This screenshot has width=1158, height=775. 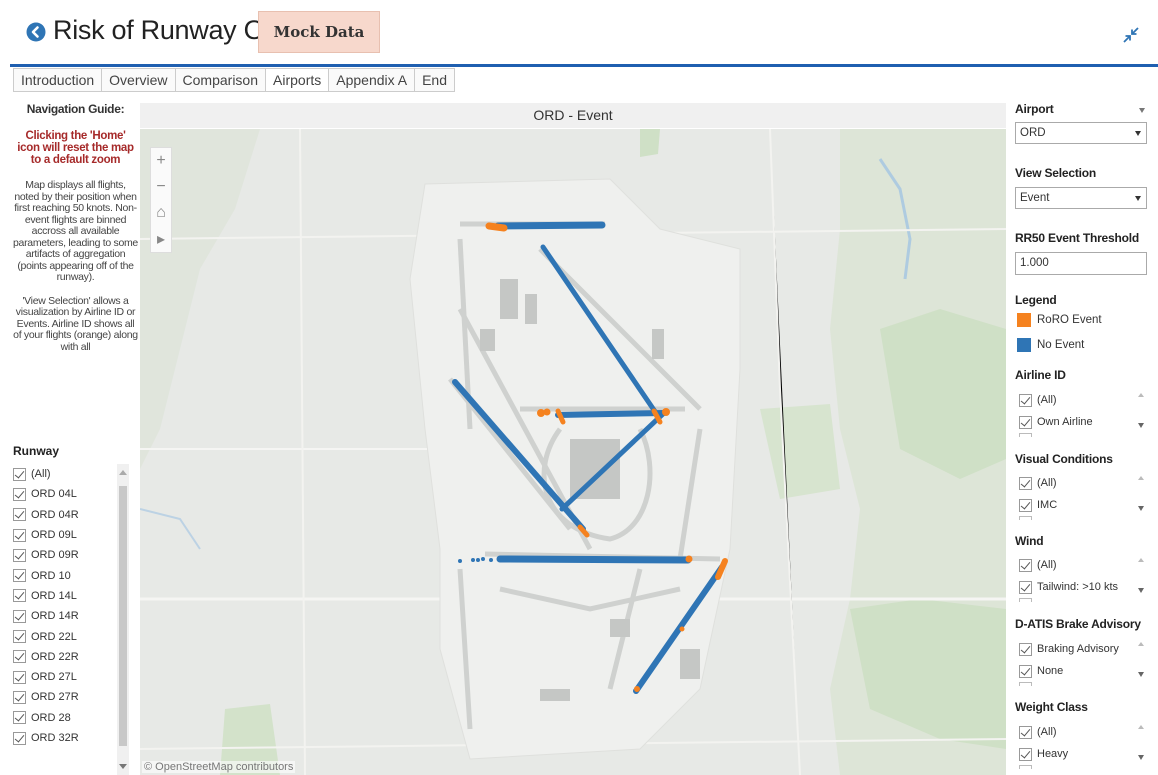 What do you see at coordinates (435, 80) in the screenshot?
I see `tab-end: End` at bounding box center [435, 80].